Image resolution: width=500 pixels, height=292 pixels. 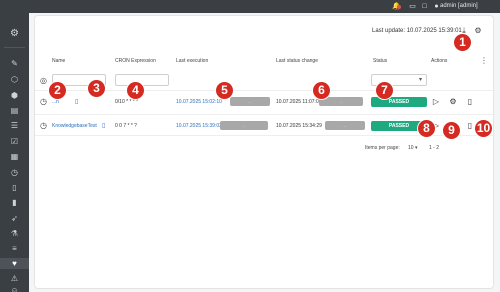 What do you see at coordinates (55, 102) in the screenshot?
I see `job-name-link: ...n` at bounding box center [55, 102].